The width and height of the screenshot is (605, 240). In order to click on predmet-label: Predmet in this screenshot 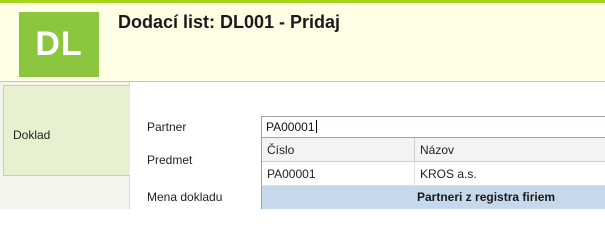, I will do `click(170, 160)`.